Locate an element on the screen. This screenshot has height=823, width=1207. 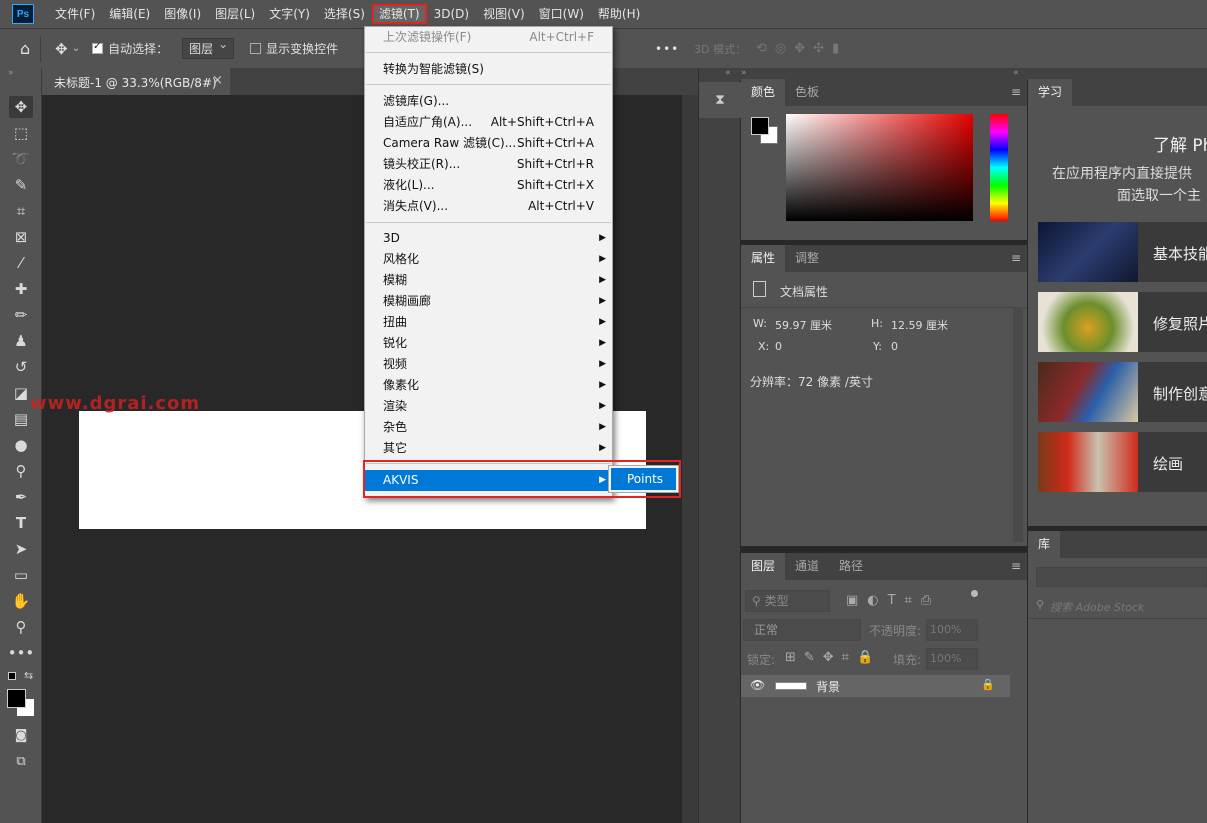
menu-item-other: 其它 ▶ is located at coordinates (488, 448).